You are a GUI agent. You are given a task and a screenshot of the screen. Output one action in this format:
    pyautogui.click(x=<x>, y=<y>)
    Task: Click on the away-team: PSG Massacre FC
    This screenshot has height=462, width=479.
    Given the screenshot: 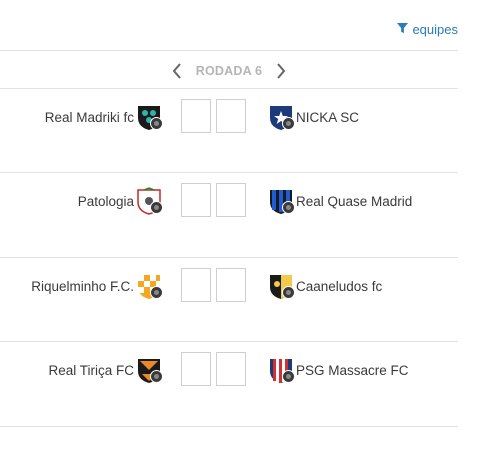 What is the action you would take?
    pyautogui.click(x=338, y=370)
    